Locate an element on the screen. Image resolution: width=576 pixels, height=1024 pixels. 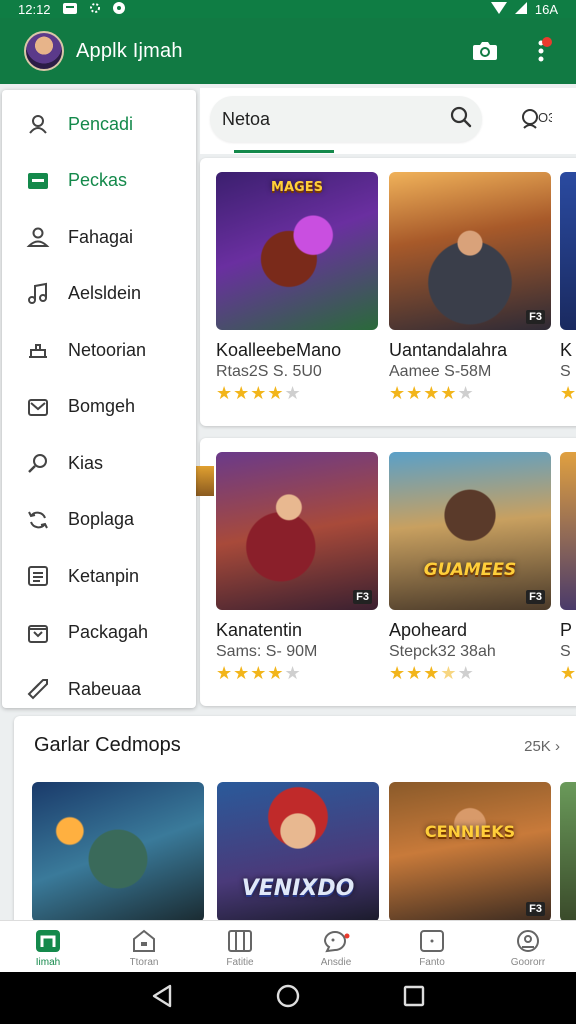
recents-square-icon is located at coordinates (414, 995).